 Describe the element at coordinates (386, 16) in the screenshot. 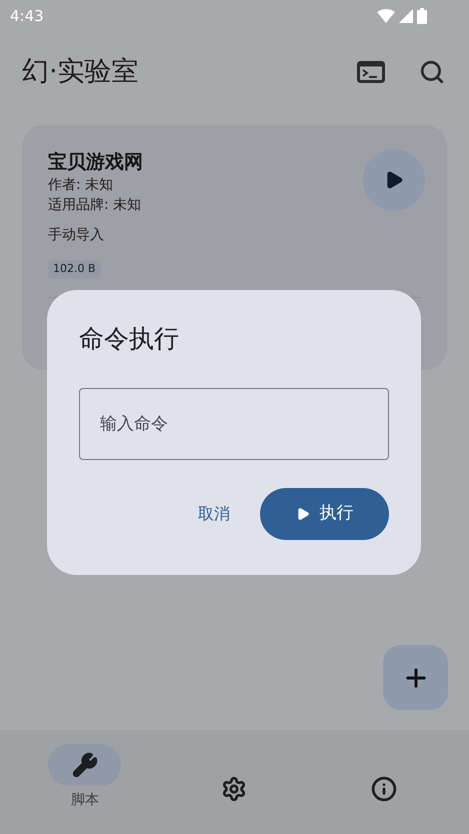

I see `wifi-icon` at that location.